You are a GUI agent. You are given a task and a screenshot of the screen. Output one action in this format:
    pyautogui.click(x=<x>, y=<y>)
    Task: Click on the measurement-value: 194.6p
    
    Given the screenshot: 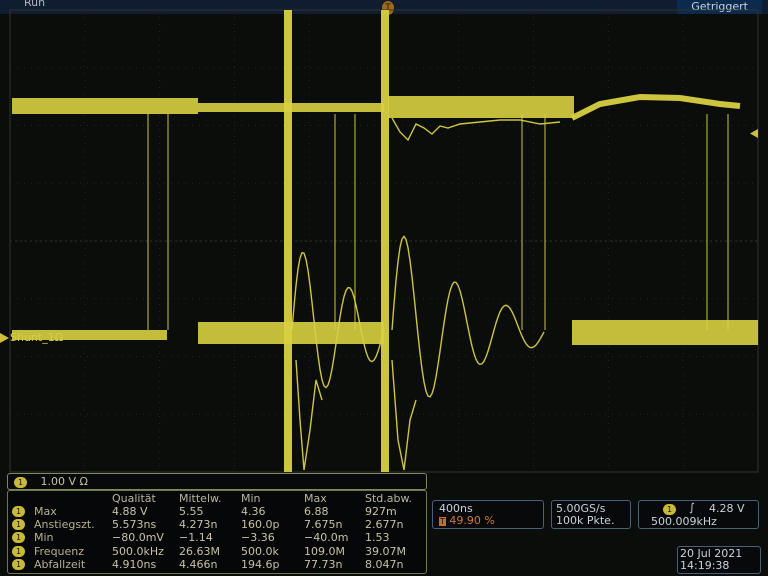 What is the action you would take?
    pyautogui.click(x=260, y=564)
    